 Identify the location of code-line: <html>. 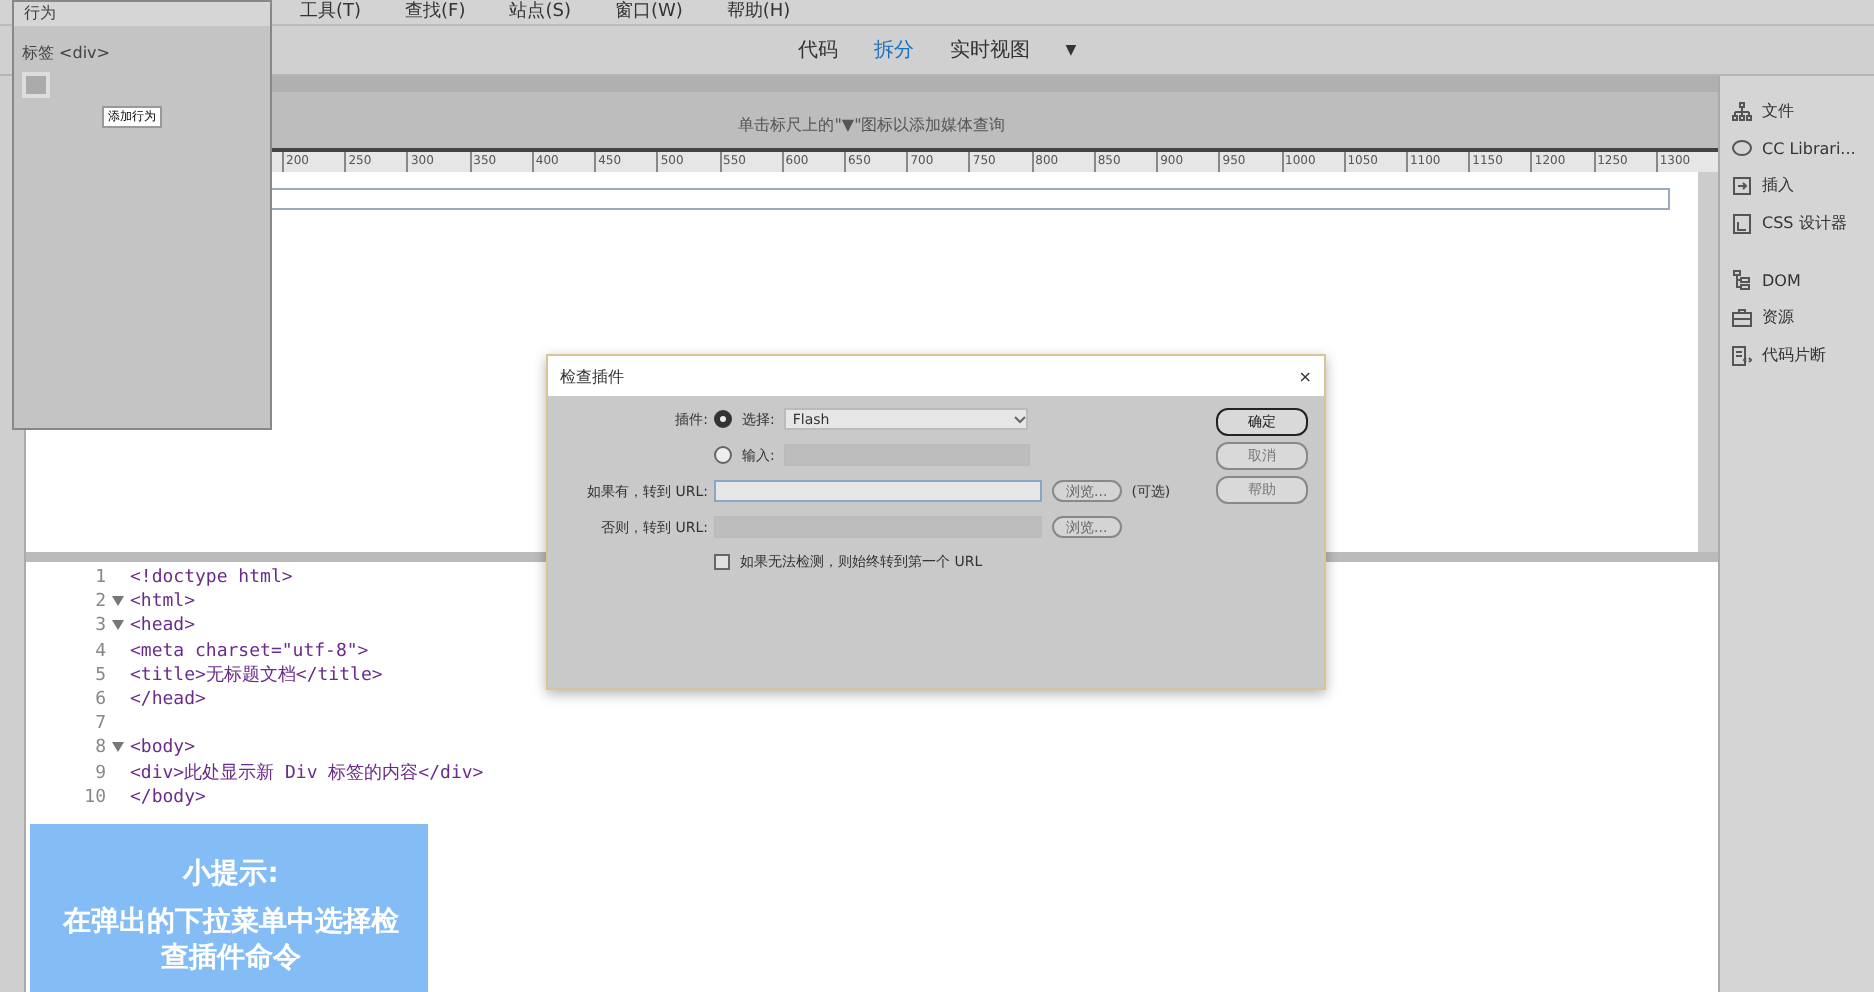
(163, 602).